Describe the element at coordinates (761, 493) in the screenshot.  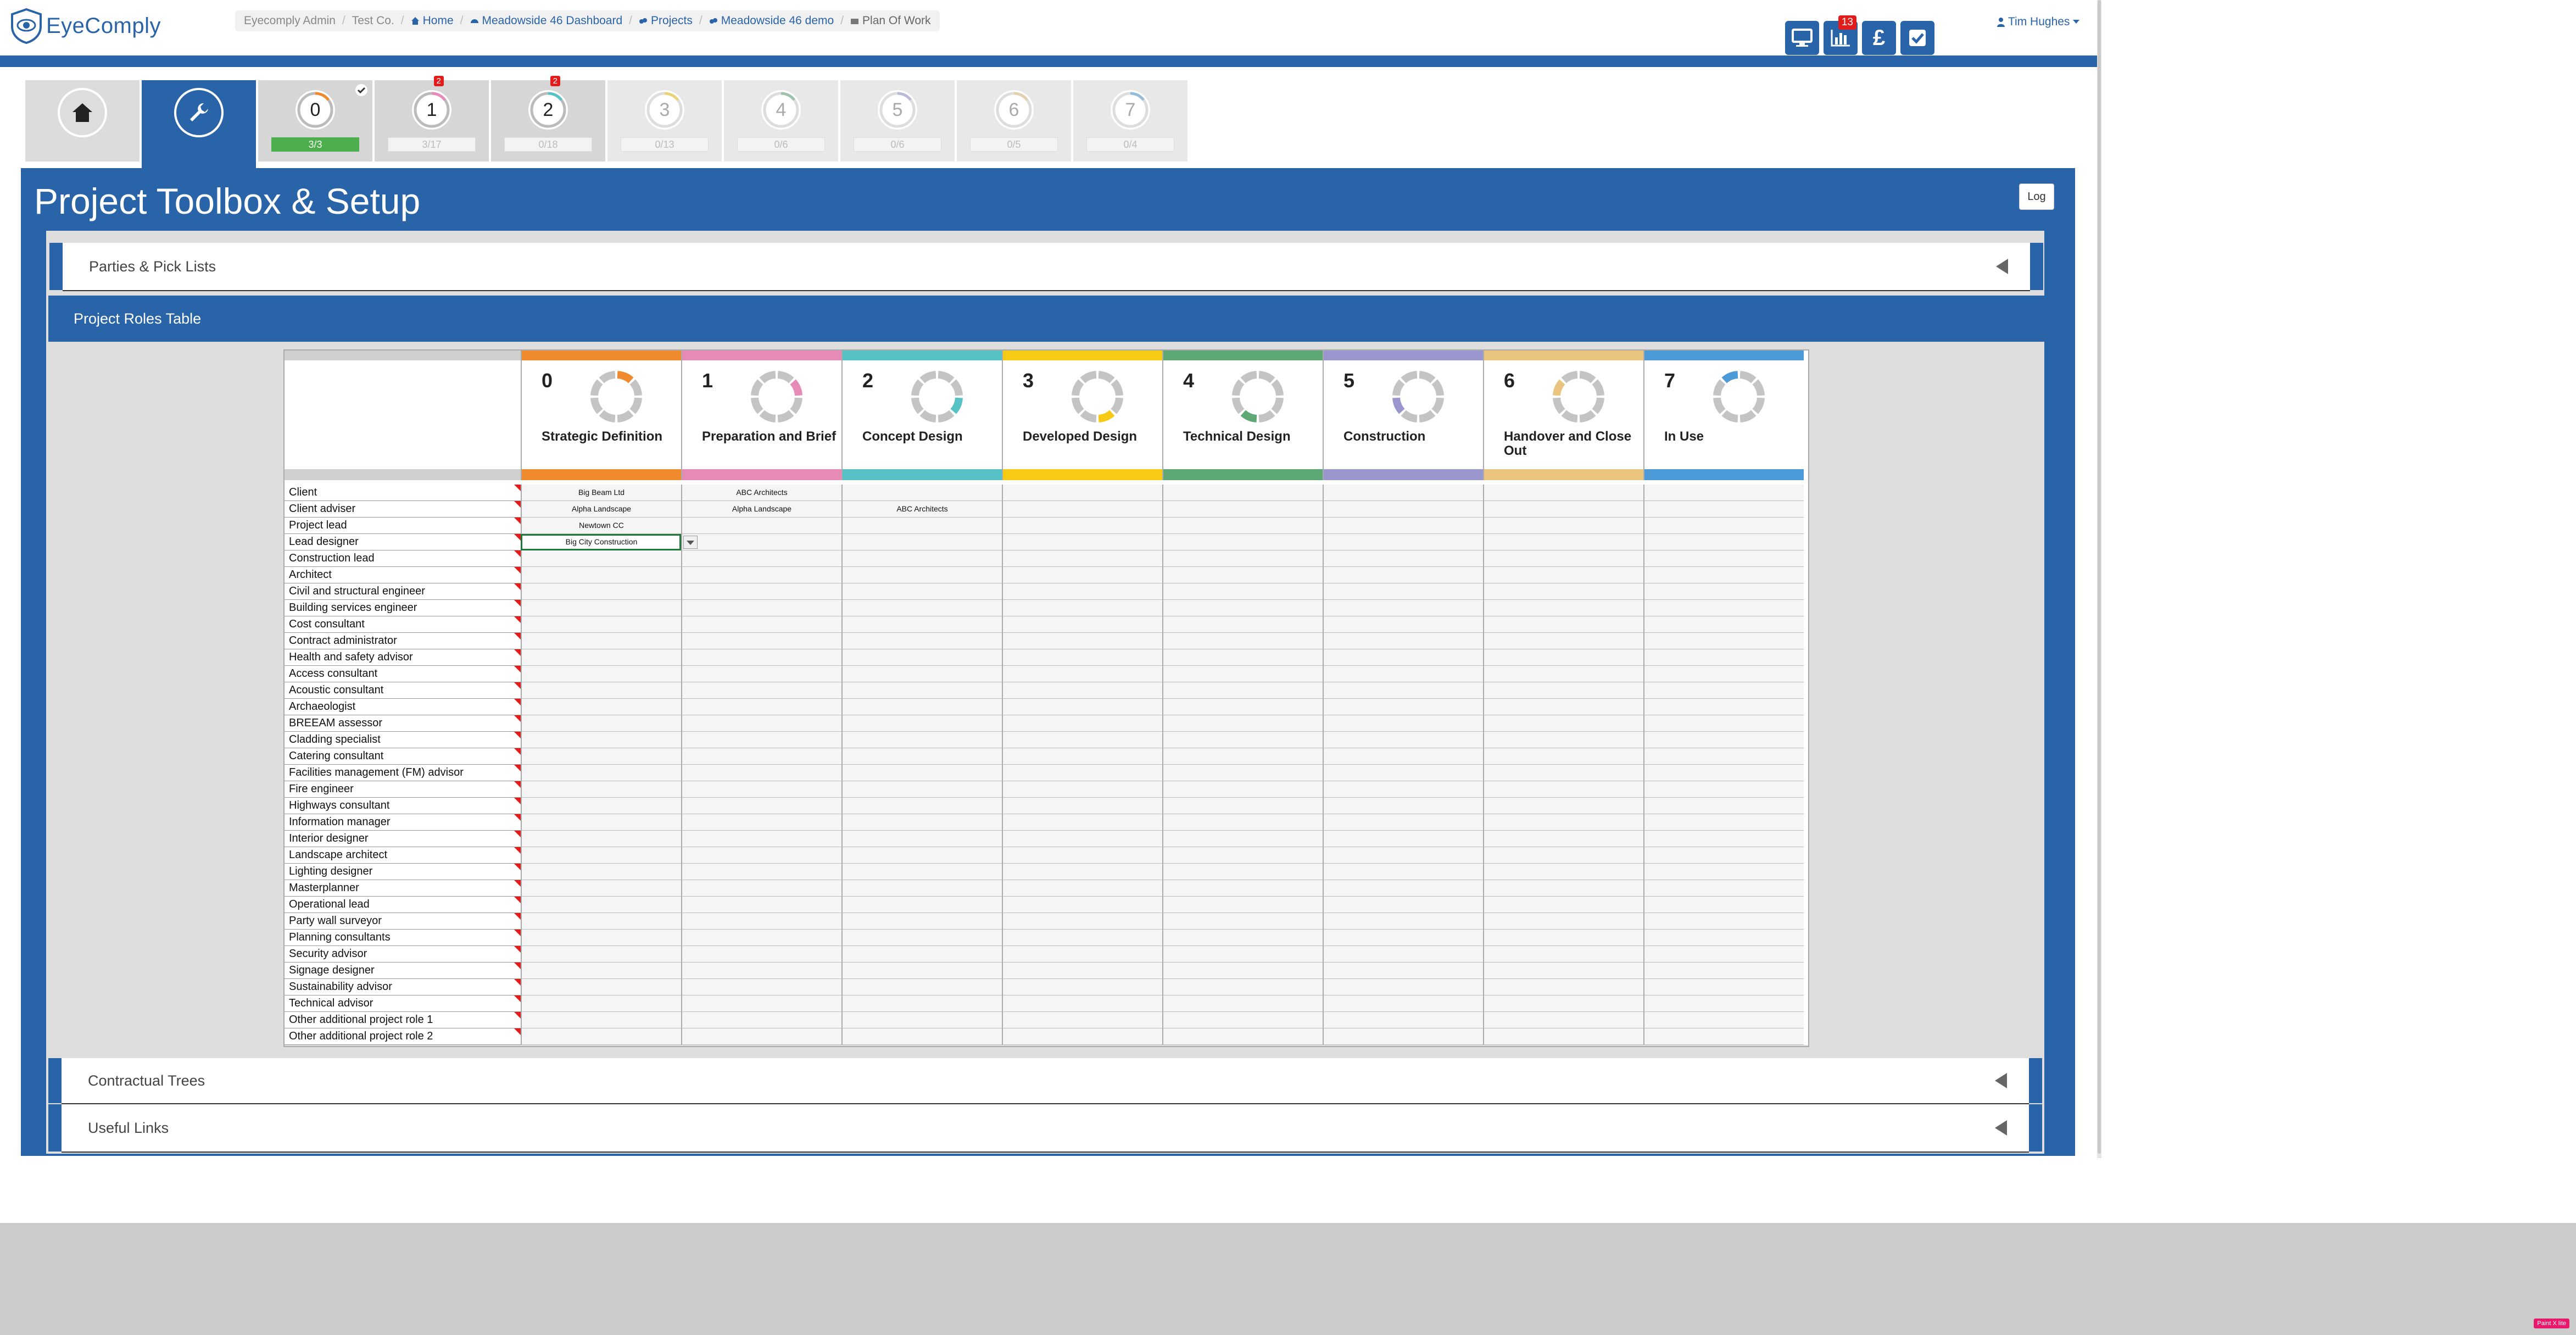
I see `role-cell: ABC Architects` at that location.